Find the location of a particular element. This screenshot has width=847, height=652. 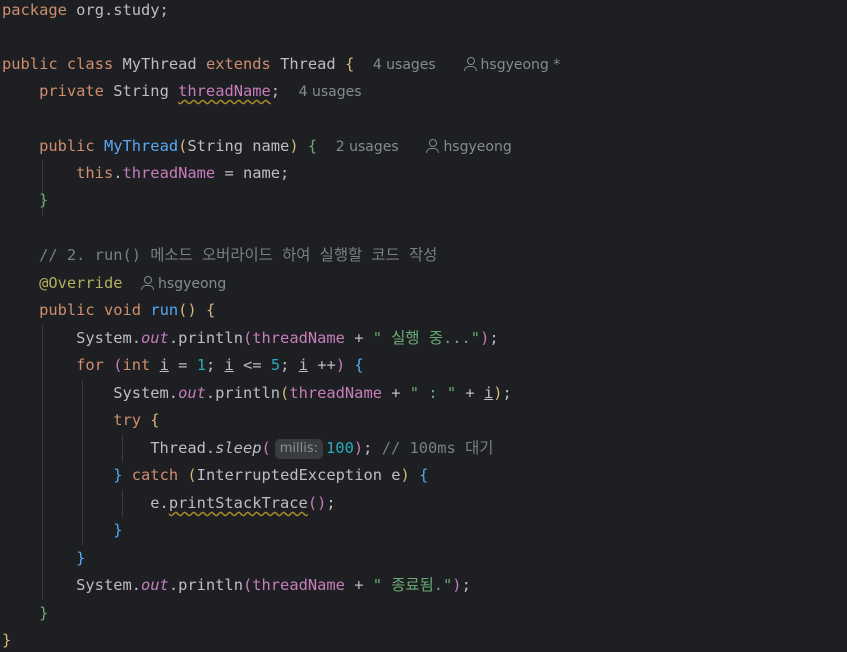

comment: // 2. run() 메소드 오버라이드 하여 실행할 코드 작성 is located at coordinates (238, 255).